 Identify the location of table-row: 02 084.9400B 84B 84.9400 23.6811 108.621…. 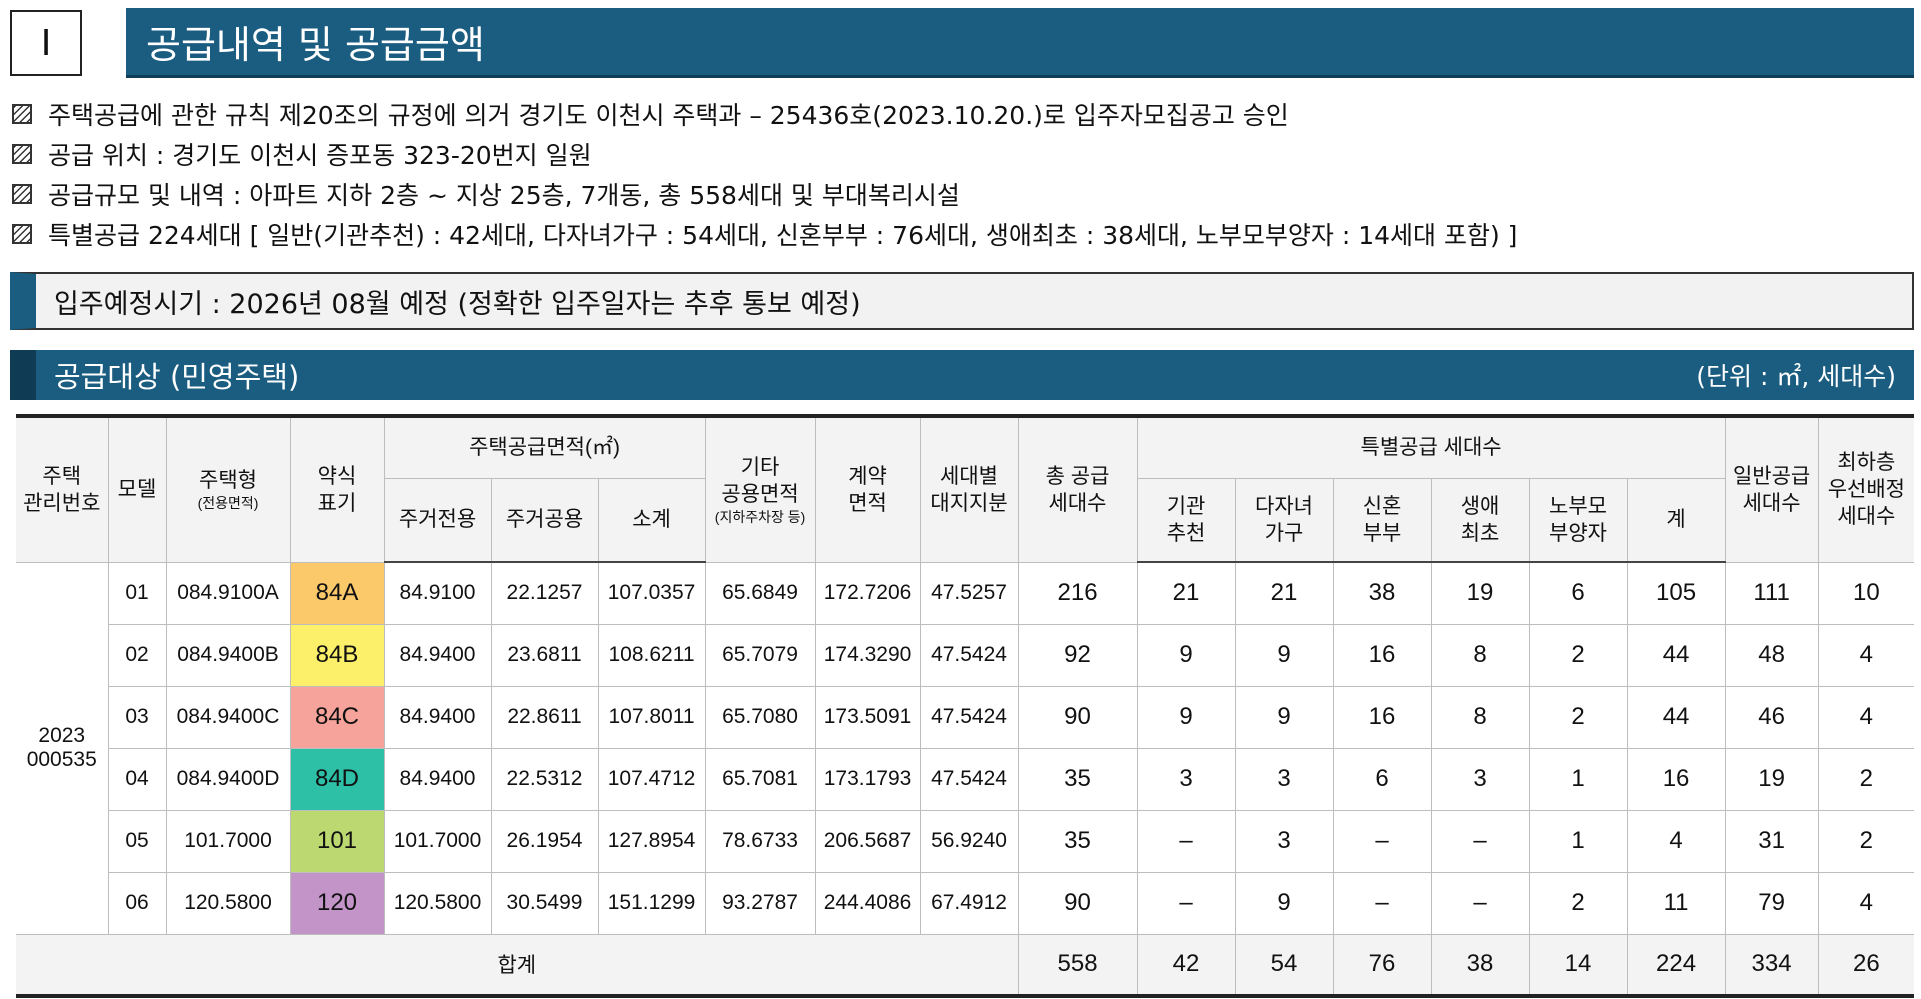
(965, 655).